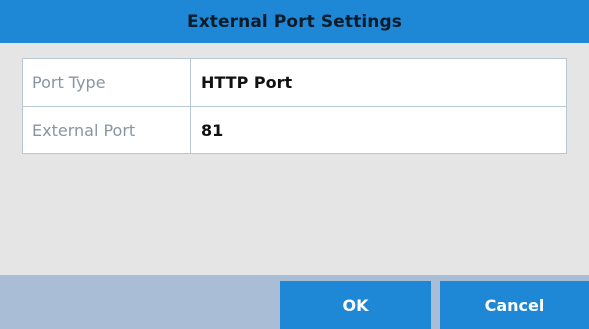  What do you see at coordinates (514, 305) in the screenshot?
I see `cancel-button: Cancel` at bounding box center [514, 305].